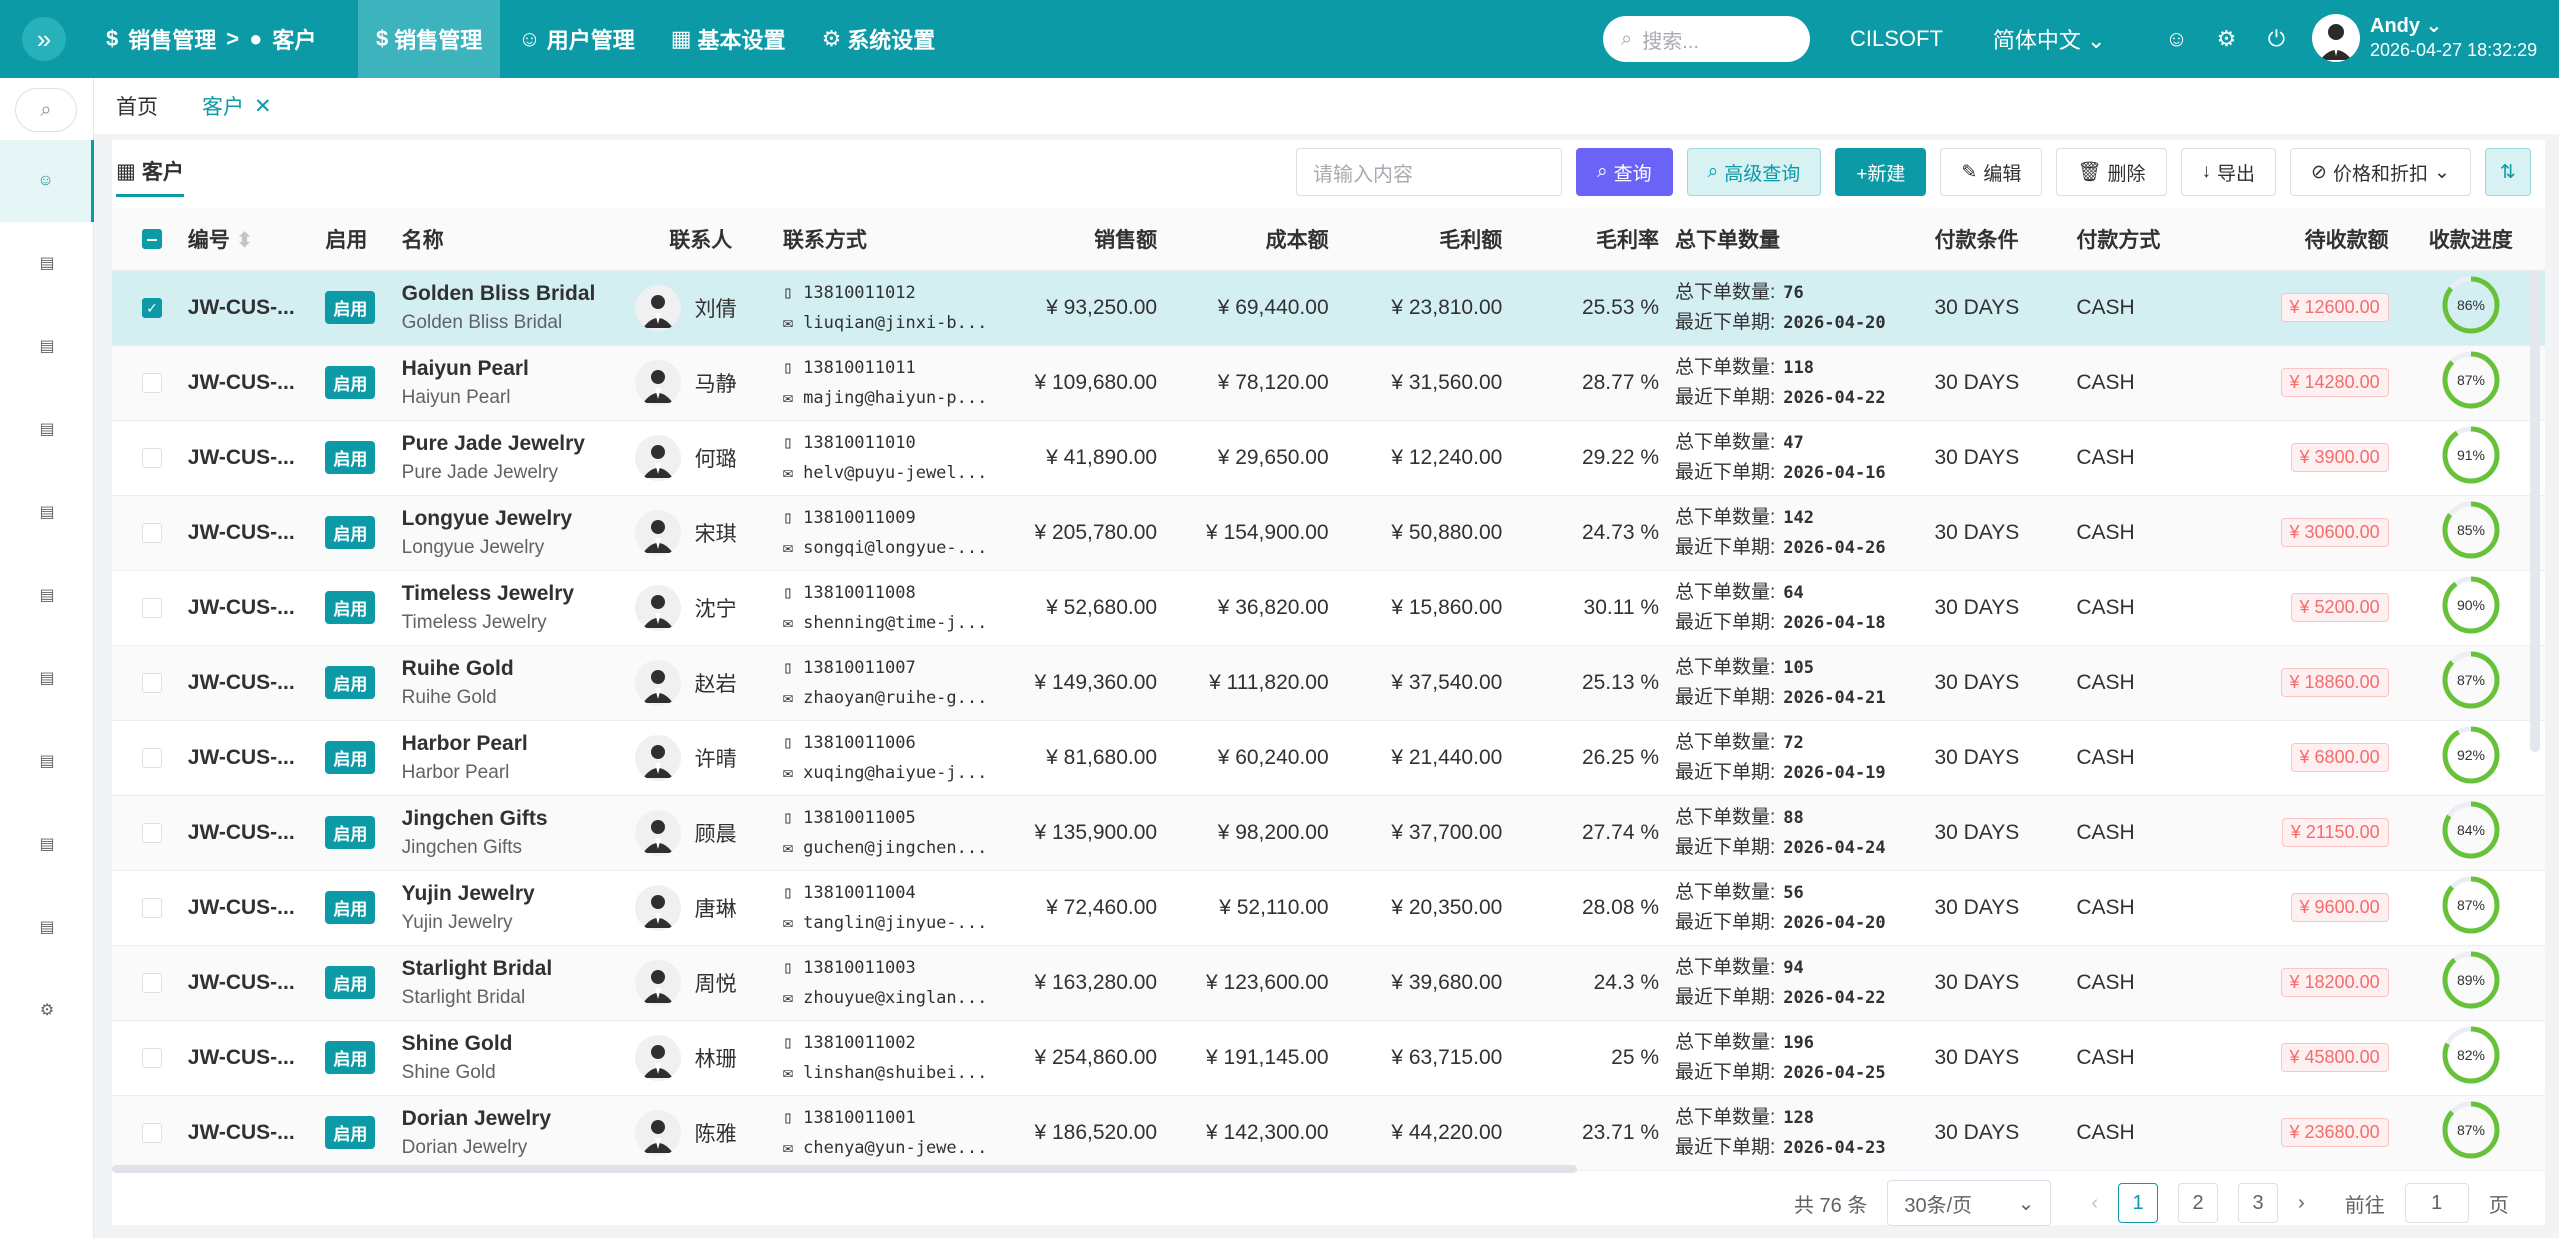 This screenshot has width=2559, height=1238. Describe the element at coordinates (2049, 39) in the screenshot. I see `language-select: 简体中文 ⌄` at that location.